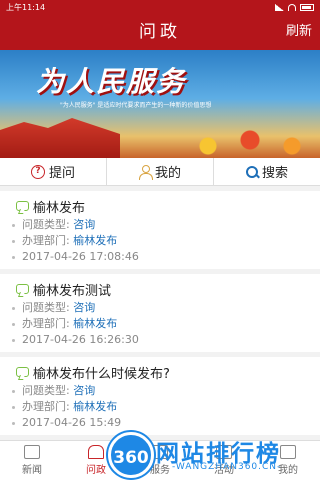 The height and width of the screenshot is (480, 320). What do you see at coordinates (60, 138) in the screenshot?
I see `banner-building` at bounding box center [60, 138].